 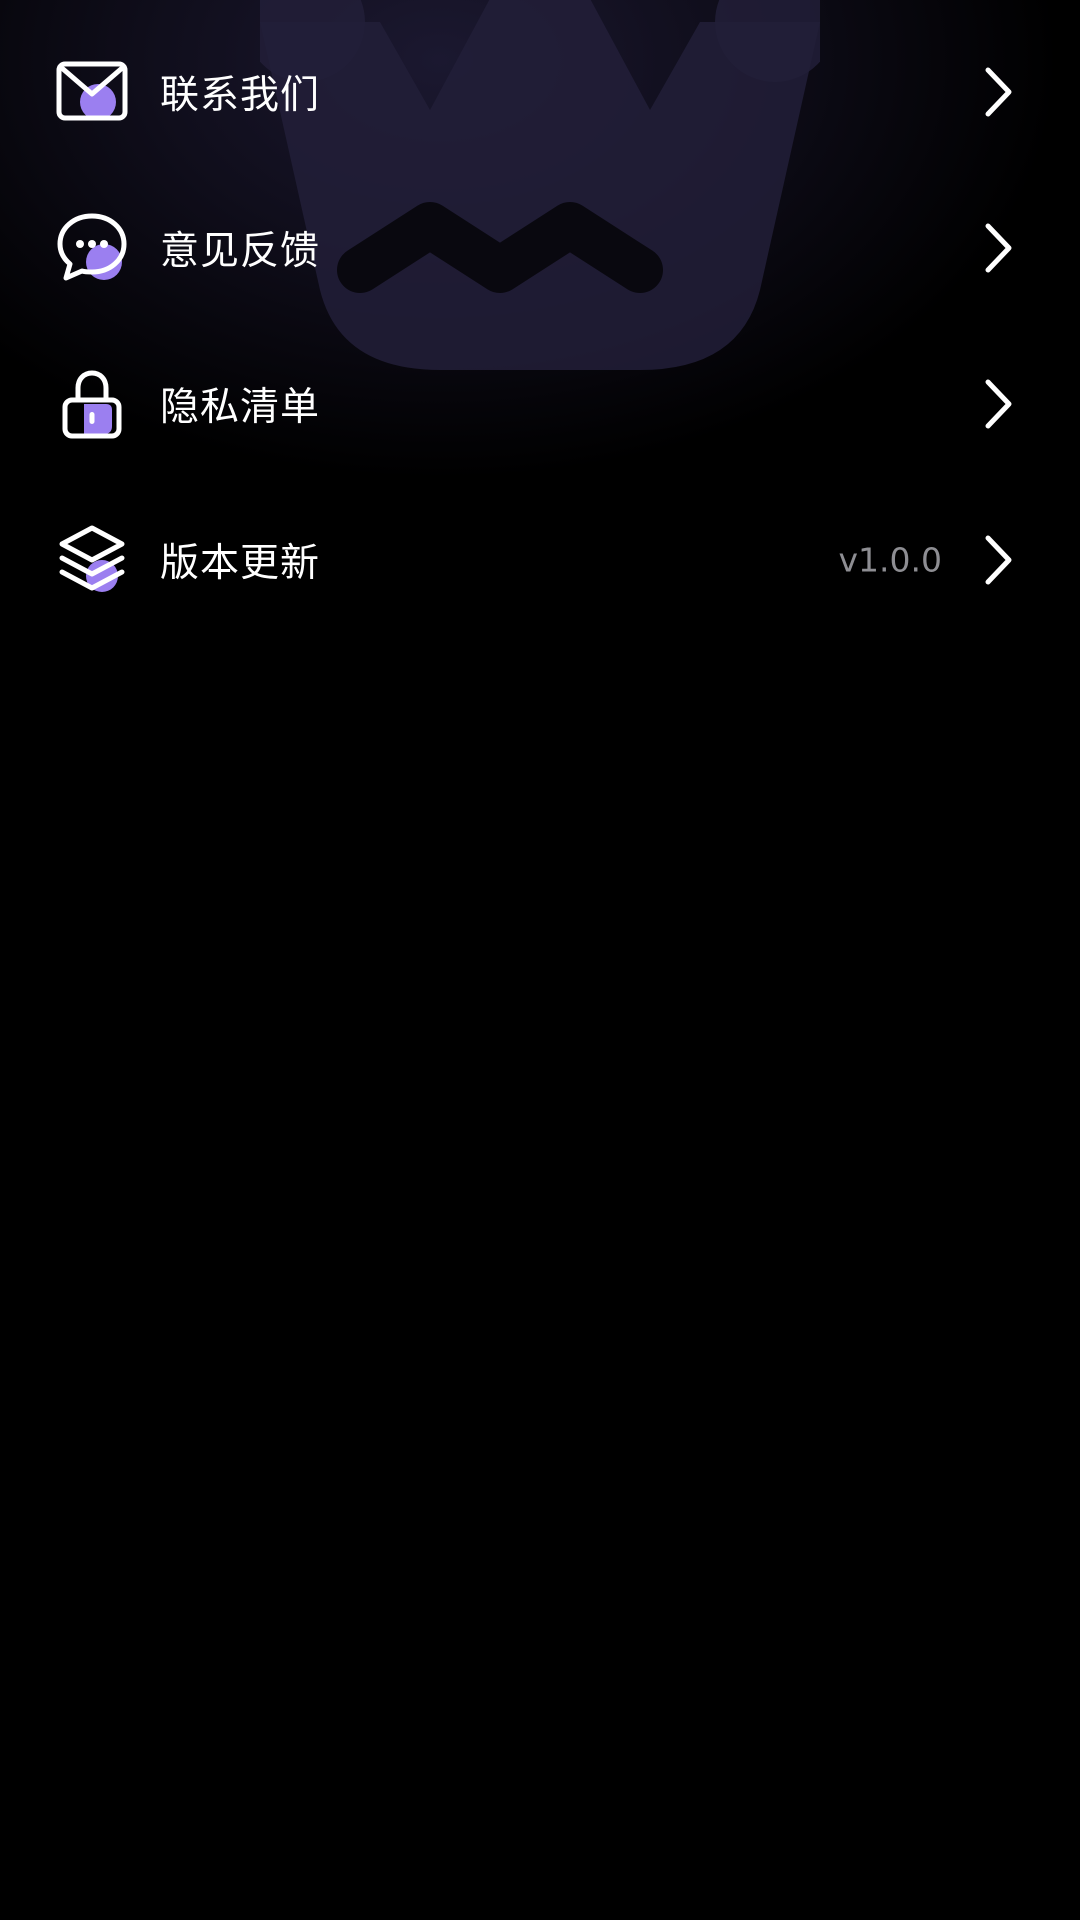 I want to click on menu-item-contact: 联系我们, so click(x=540, y=92).